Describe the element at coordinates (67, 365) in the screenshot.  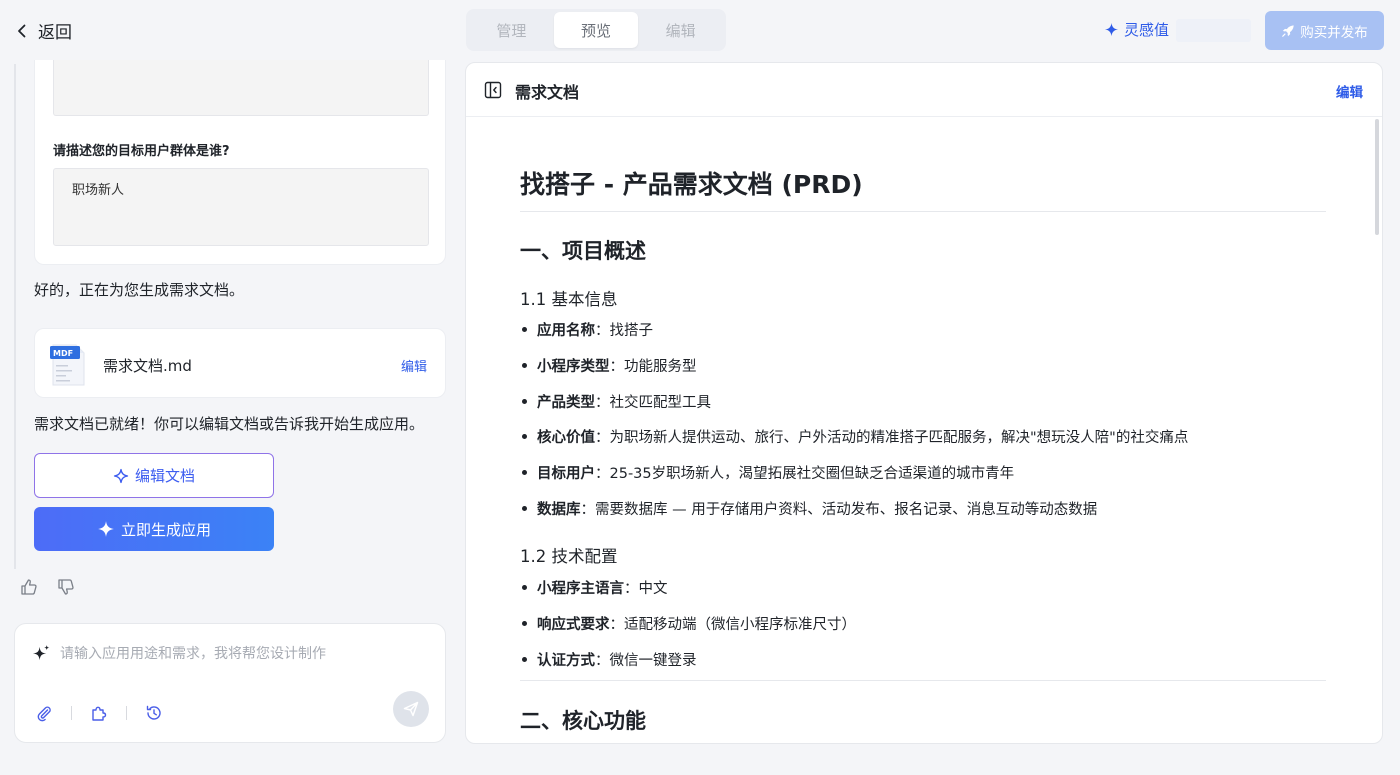
I see `markdown-file-icon: MDF` at that location.